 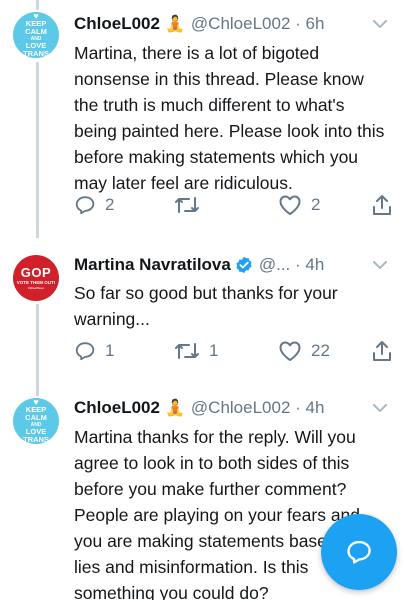 I want to click on compose-reply-button, so click(x=359, y=552).